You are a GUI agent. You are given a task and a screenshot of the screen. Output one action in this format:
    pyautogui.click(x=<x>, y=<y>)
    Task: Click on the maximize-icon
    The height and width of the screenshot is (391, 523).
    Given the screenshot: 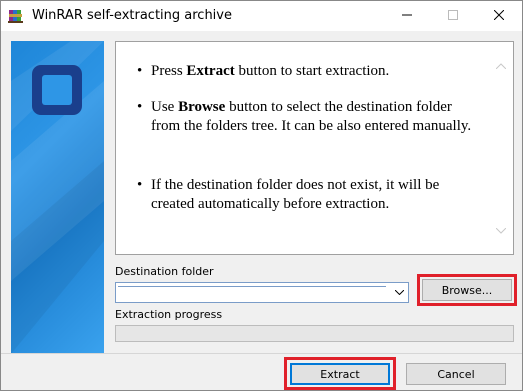 What is the action you would take?
    pyautogui.click(x=453, y=16)
    